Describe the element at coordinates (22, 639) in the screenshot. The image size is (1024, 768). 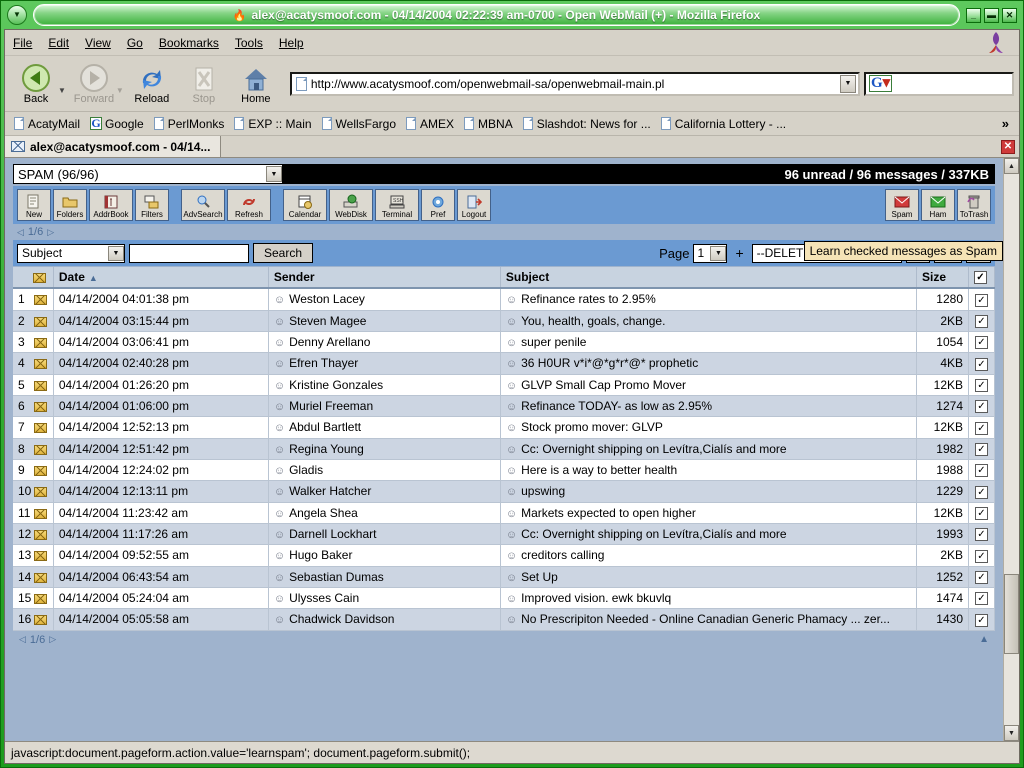
I see `prev-page-icon: ◁` at that location.